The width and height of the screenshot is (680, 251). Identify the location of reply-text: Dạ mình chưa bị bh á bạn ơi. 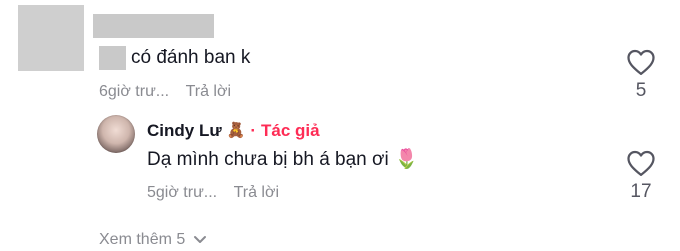
(268, 159).